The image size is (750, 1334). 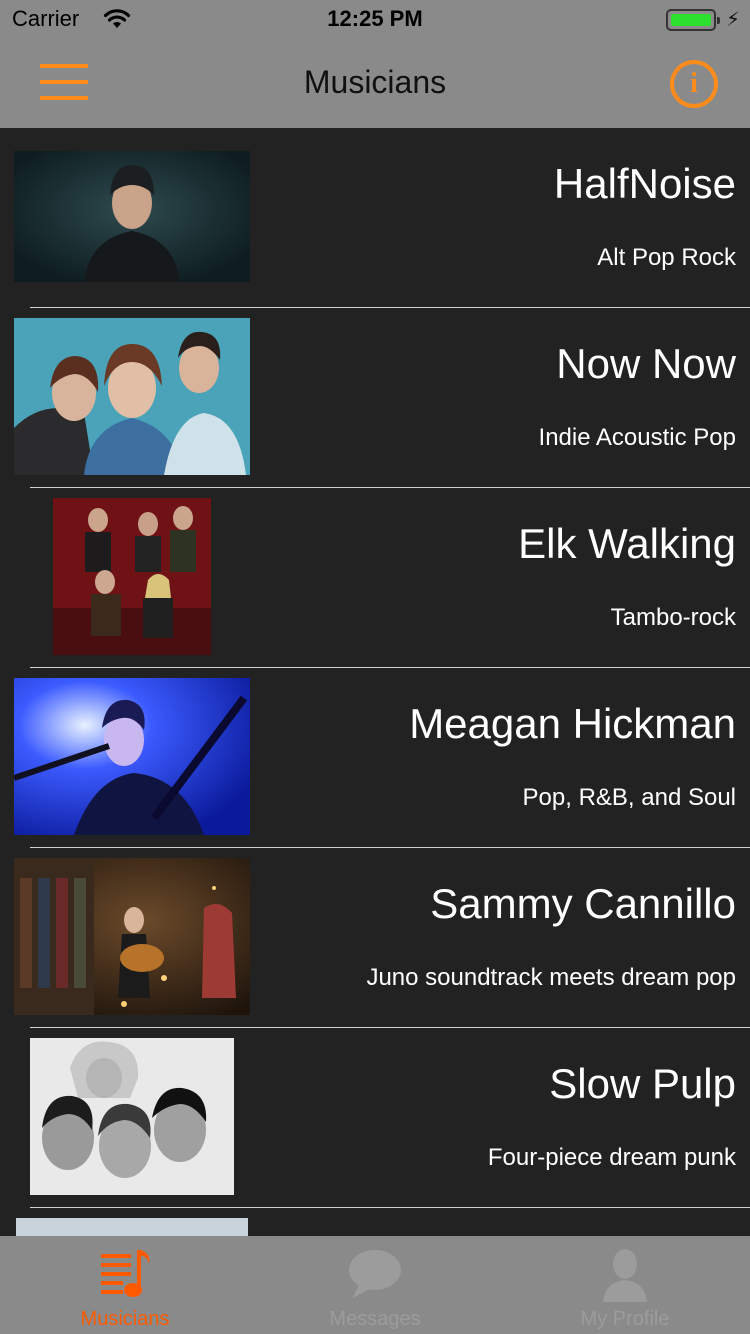 I want to click on musician-photo-sammy-cannillo, so click(x=132, y=936).